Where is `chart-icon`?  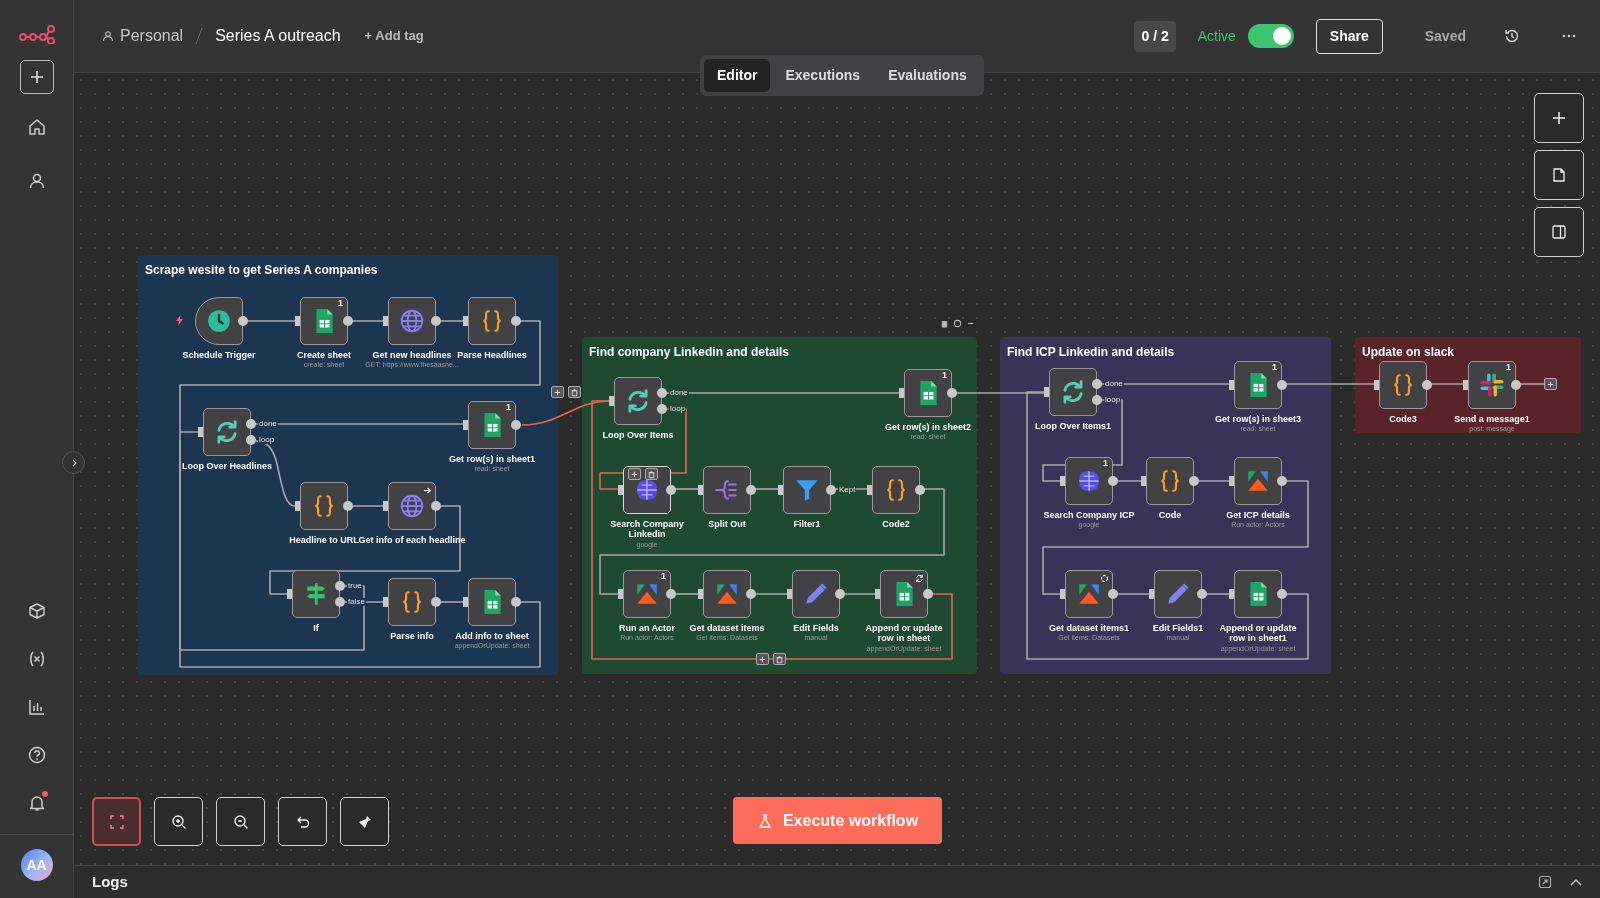
chart-icon is located at coordinates (36, 707).